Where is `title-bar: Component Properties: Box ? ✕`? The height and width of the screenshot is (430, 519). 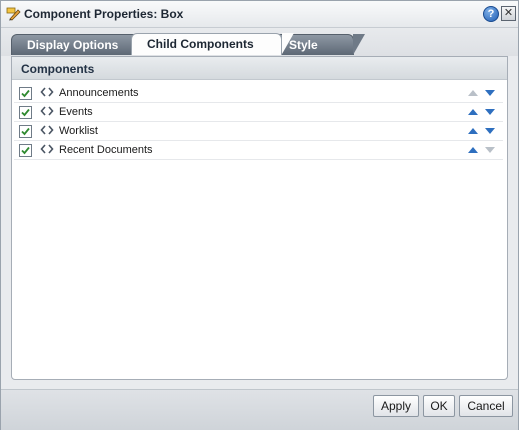
title-bar: Component Properties: Box ? ✕ is located at coordinates (259, 14).